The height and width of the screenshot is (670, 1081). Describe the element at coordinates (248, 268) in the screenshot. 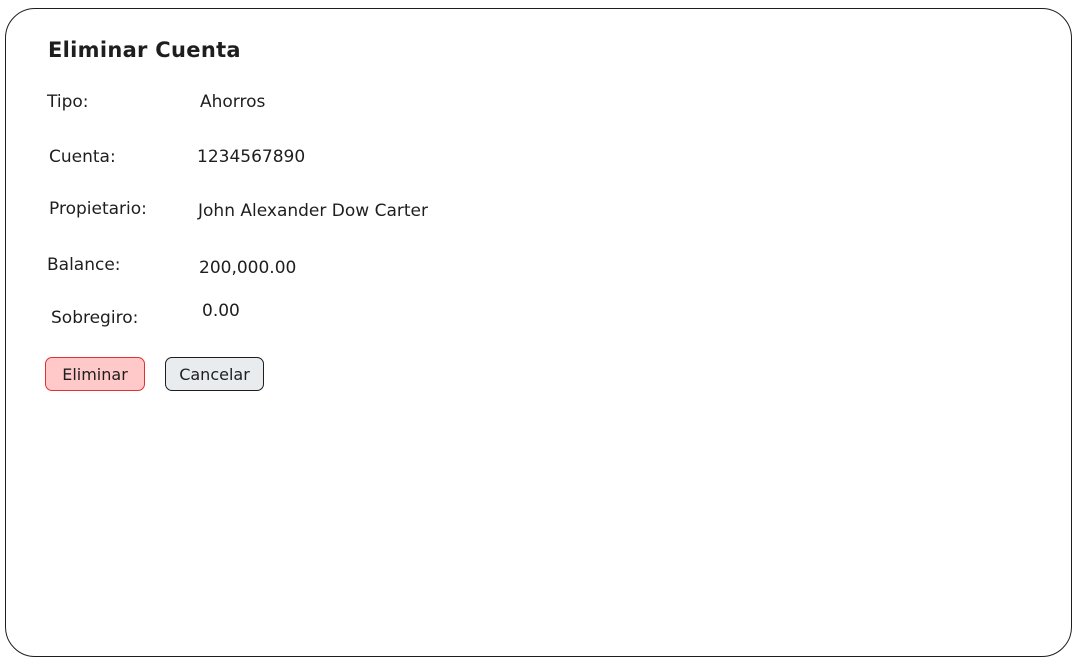

I see `field-value-balance: 200,000.00` at that location.